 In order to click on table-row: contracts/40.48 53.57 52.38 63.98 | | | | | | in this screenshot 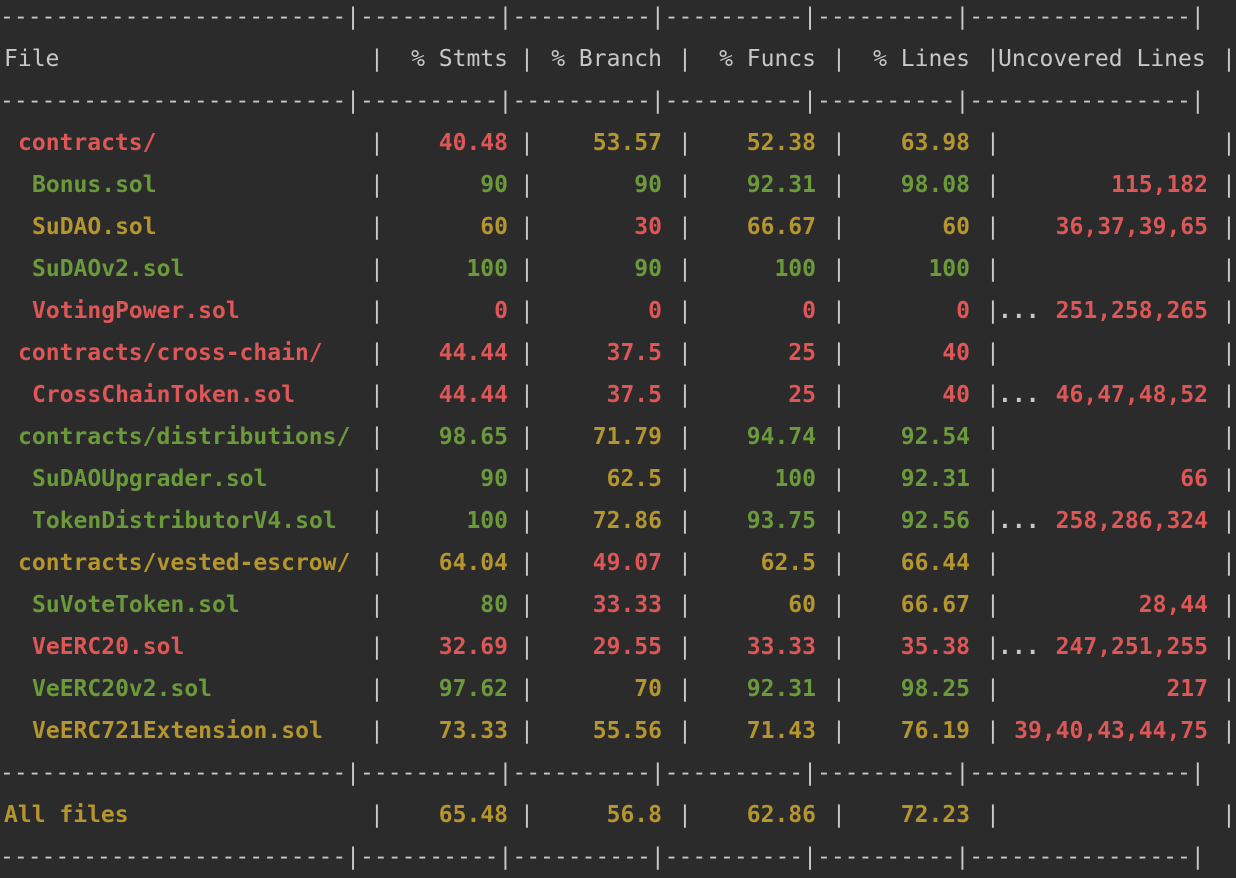, I will do `click(618, 143)`.